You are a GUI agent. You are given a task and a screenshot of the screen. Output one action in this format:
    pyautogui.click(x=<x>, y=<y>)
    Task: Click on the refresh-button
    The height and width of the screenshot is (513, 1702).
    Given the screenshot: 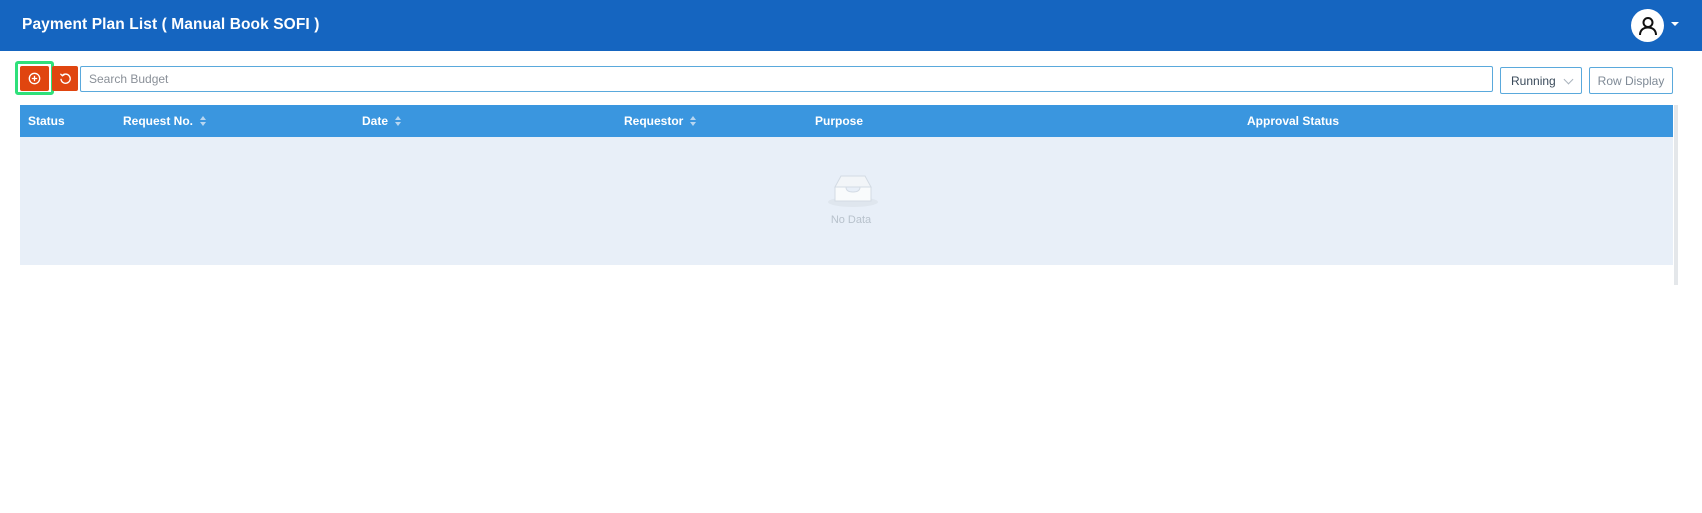 What is the action you would take?
    pyautogui.click(x=65, y=78)
    